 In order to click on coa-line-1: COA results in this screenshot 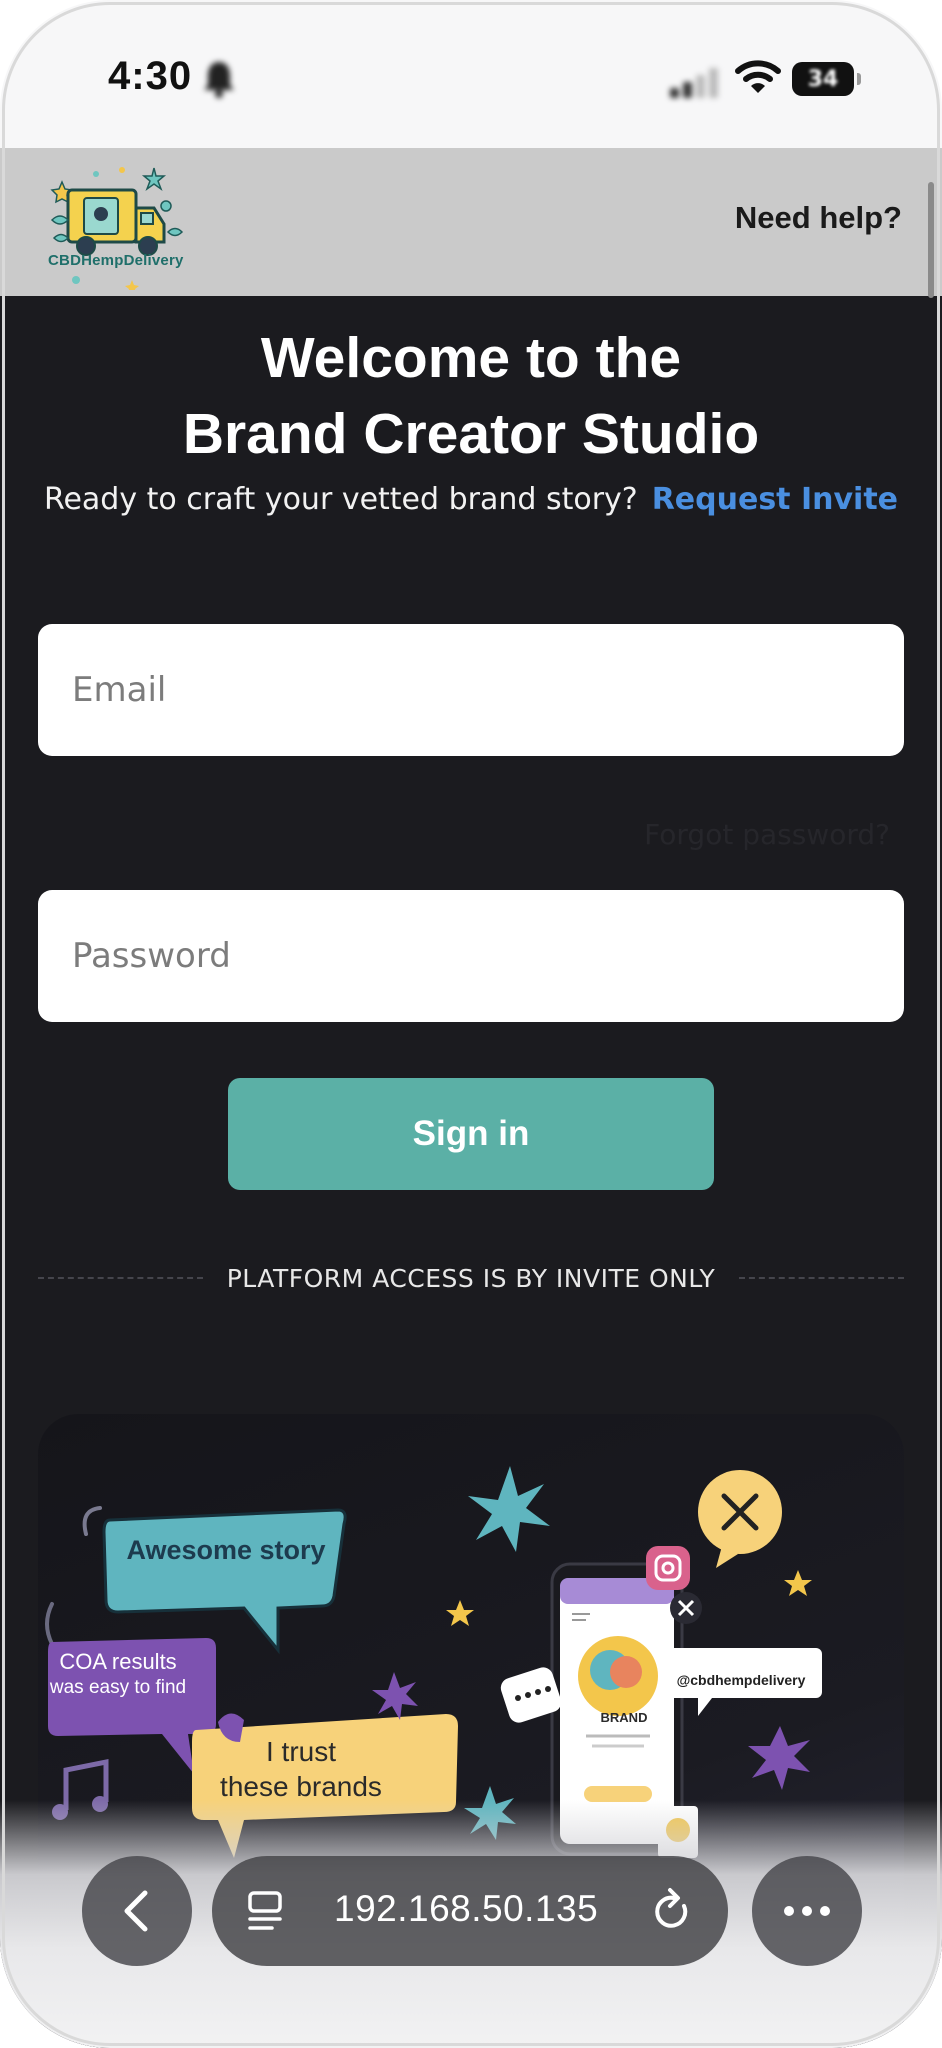, I will do `click(118, 1661)`.